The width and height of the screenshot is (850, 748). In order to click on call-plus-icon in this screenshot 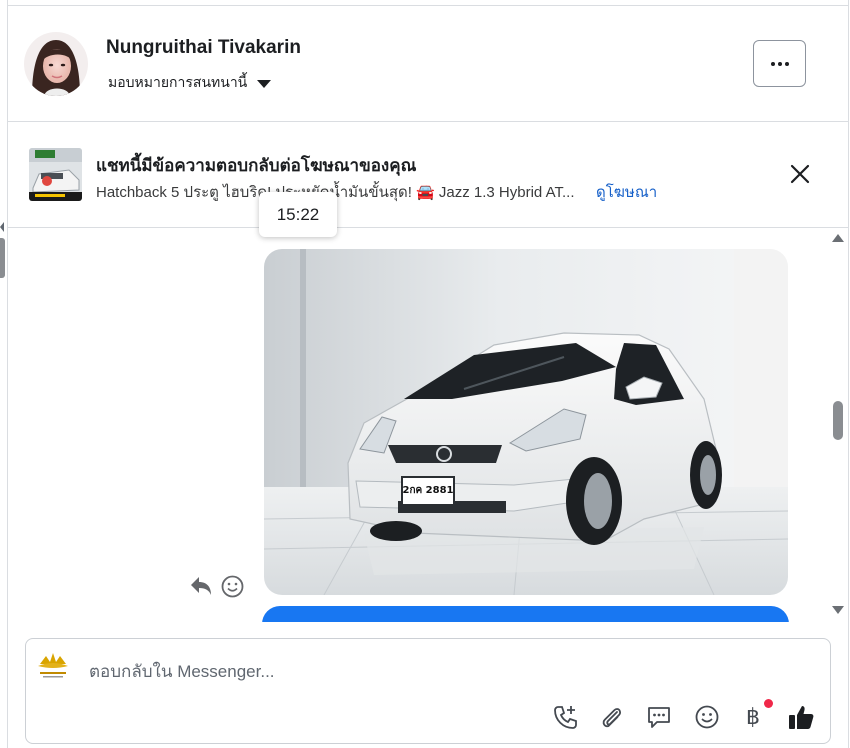, I will do `click(565, 717)`.